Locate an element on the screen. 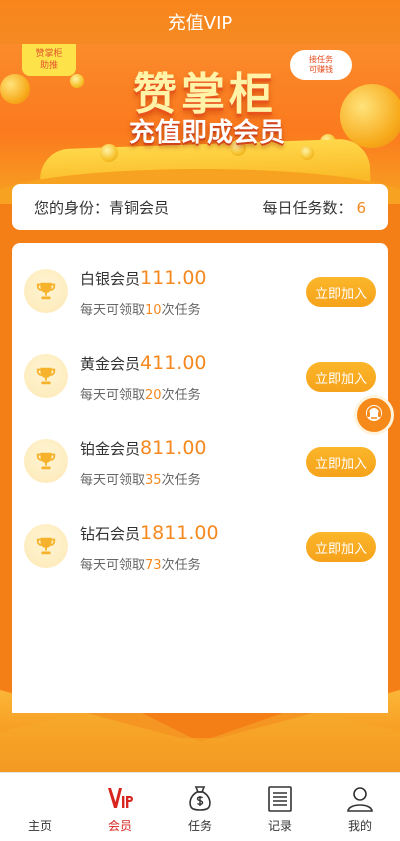 Image resolution: width=400 pixels, height=841 pixels. brand-tag-line1: 赞掌柜 is located at coordinates (49, 54).